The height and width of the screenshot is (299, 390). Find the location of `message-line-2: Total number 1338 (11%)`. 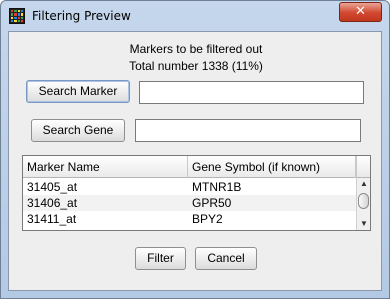

message-line-2: Total number 1338 (11%) is located at coordinates (196, 66).